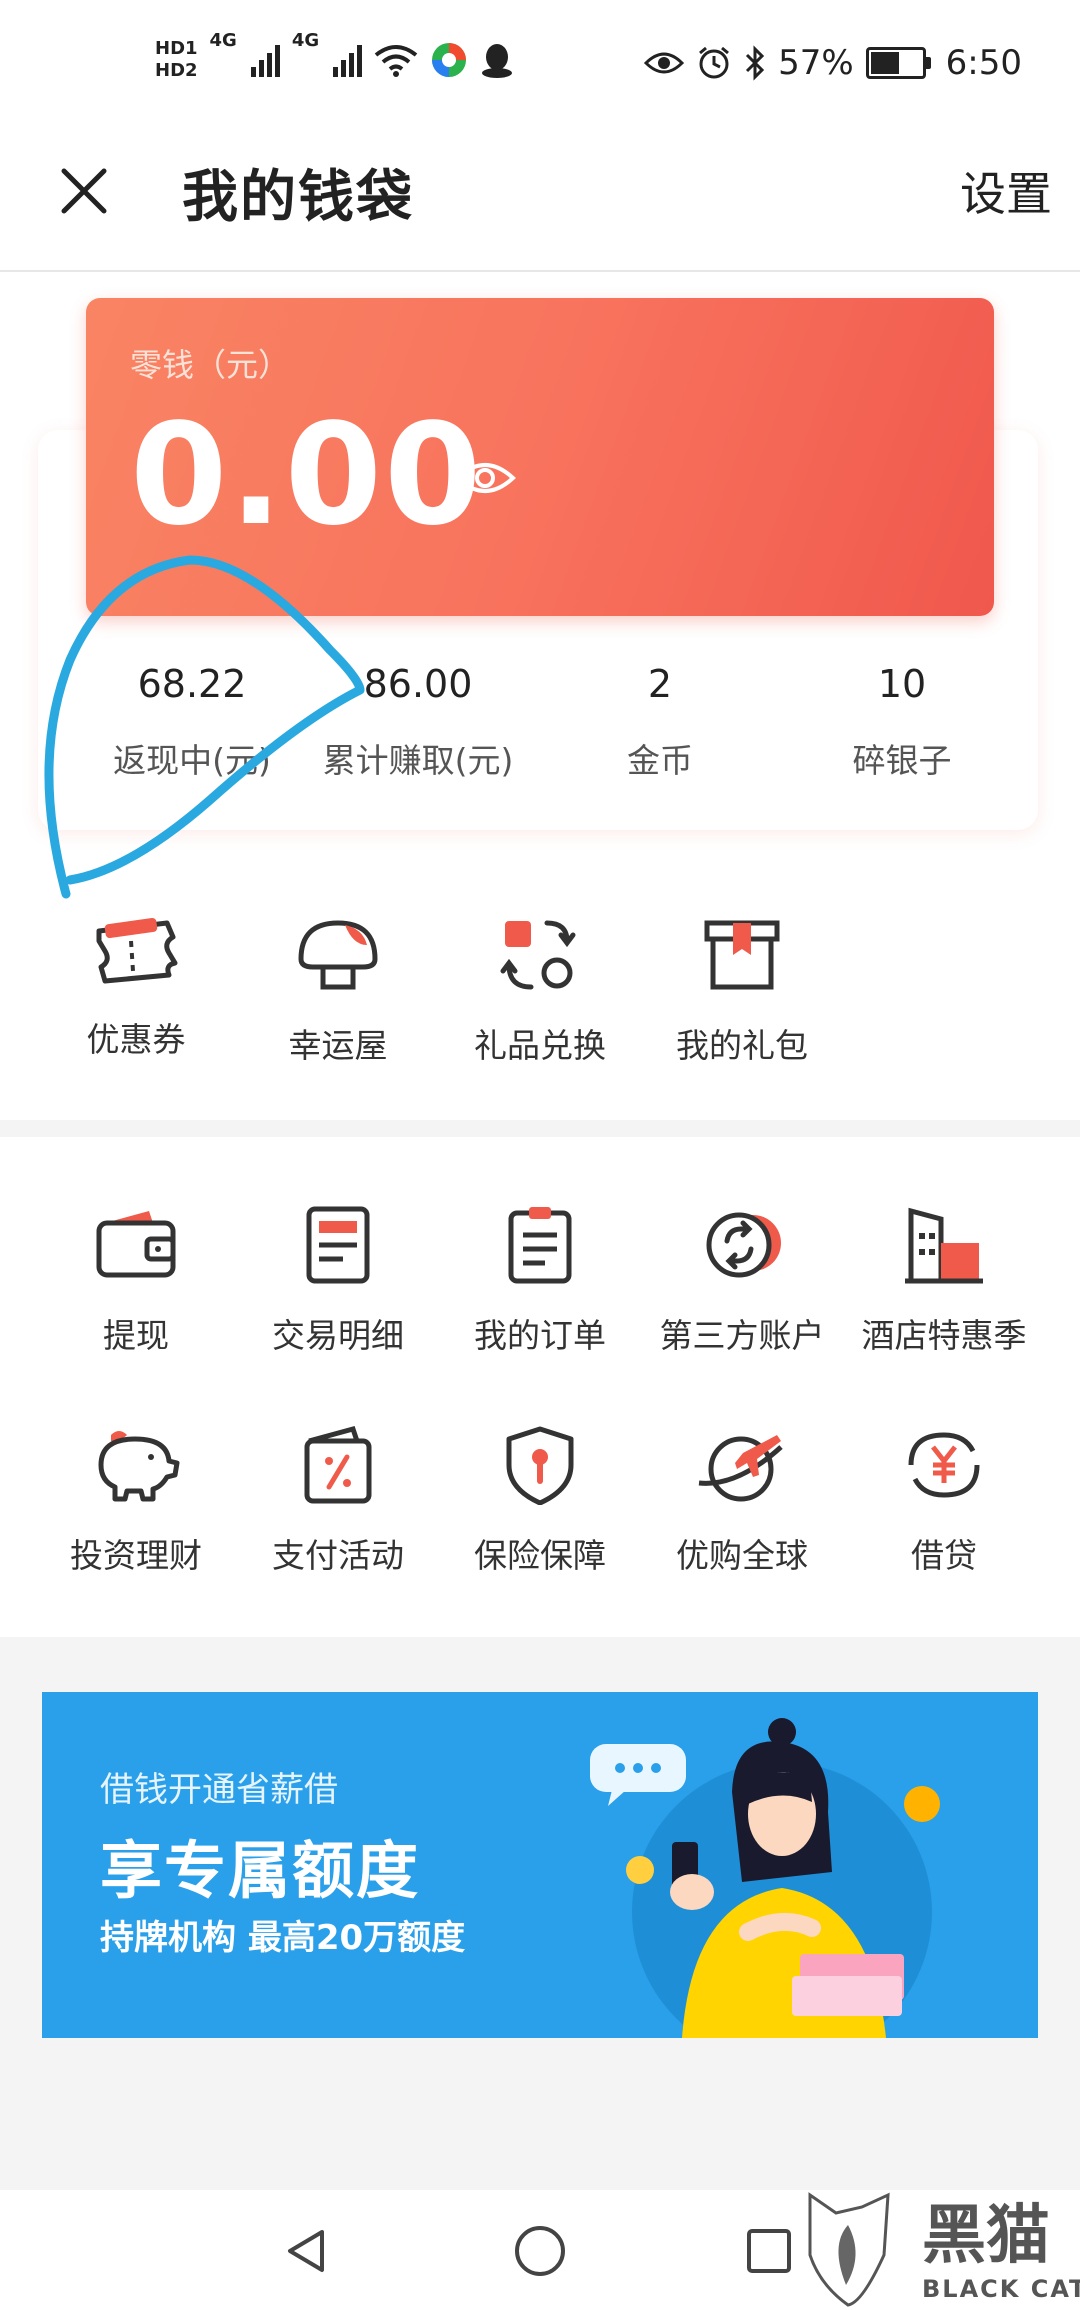 The width and height of the screenshot is (1080, 2310). I want to click on alarm-icon, so click(714, 62).